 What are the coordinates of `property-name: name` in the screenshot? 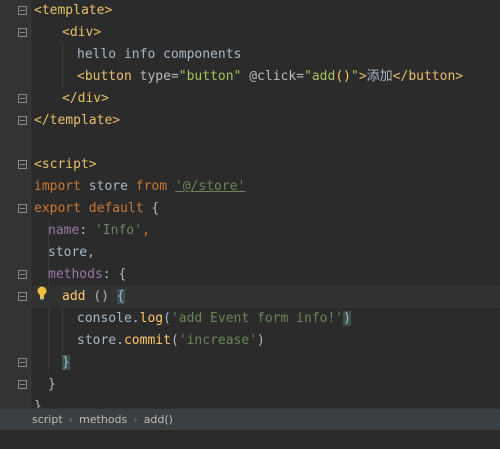 It's located at (64, 230).